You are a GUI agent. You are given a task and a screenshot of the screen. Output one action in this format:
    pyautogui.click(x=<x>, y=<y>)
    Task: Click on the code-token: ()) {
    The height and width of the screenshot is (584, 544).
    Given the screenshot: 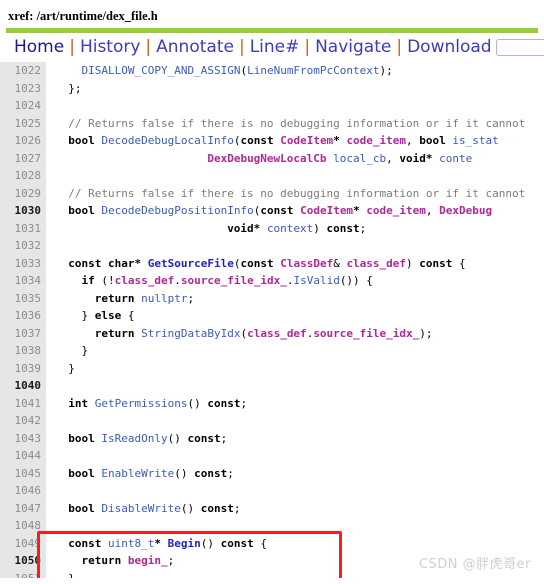 What is the action you would take?
    pyautogui.click(x=356, y=280)
    